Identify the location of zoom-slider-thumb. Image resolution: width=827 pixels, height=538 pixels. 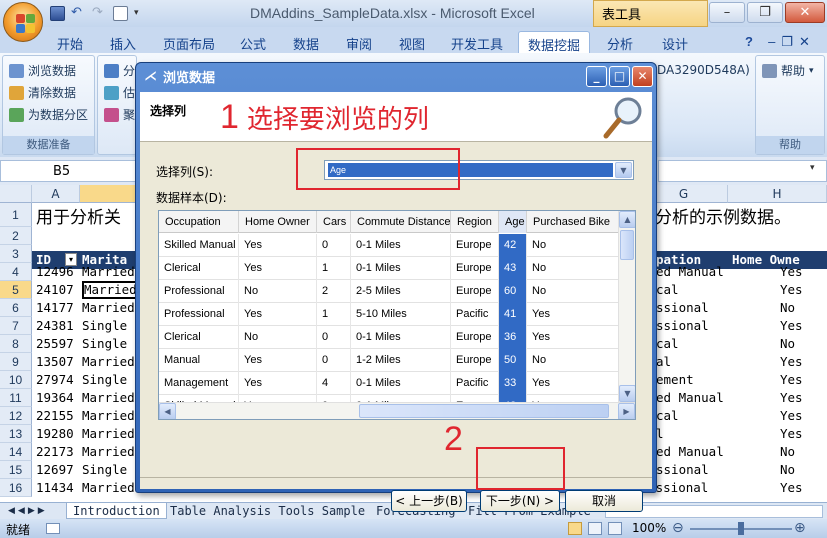
(741, 528).